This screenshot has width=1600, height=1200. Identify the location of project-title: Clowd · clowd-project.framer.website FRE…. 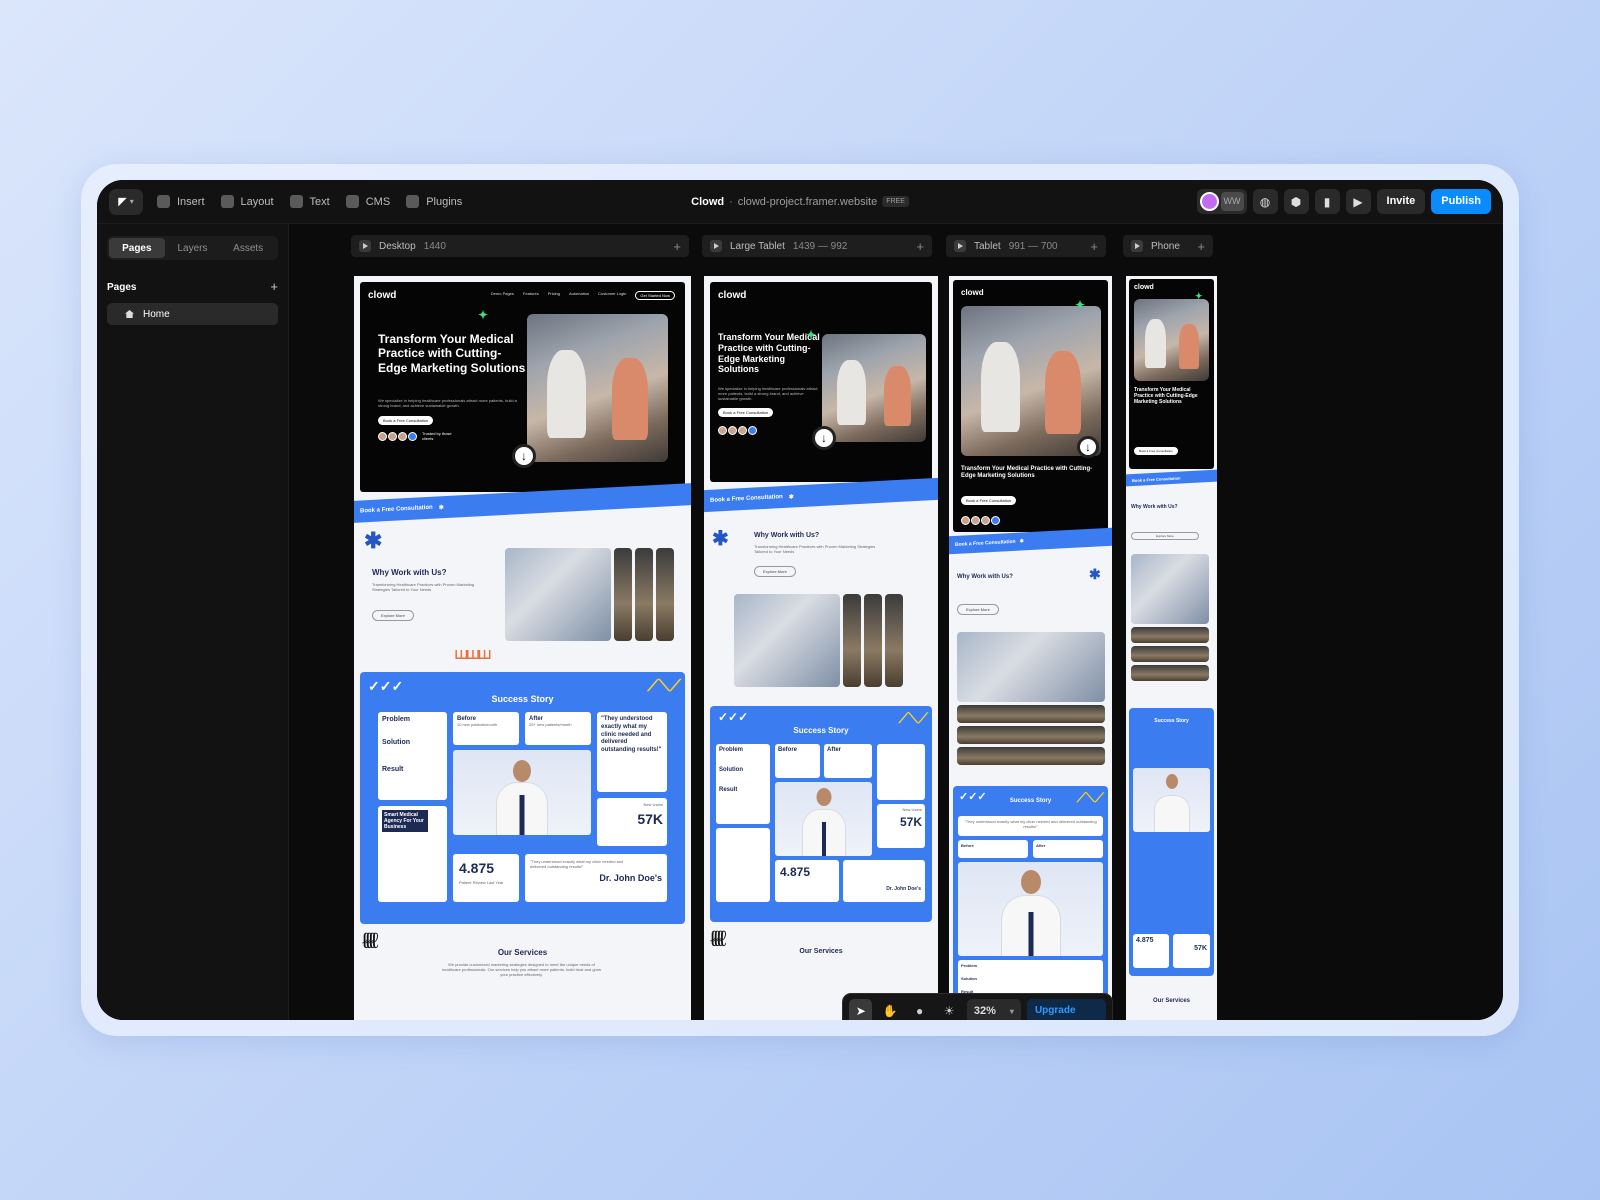
(800, 202).